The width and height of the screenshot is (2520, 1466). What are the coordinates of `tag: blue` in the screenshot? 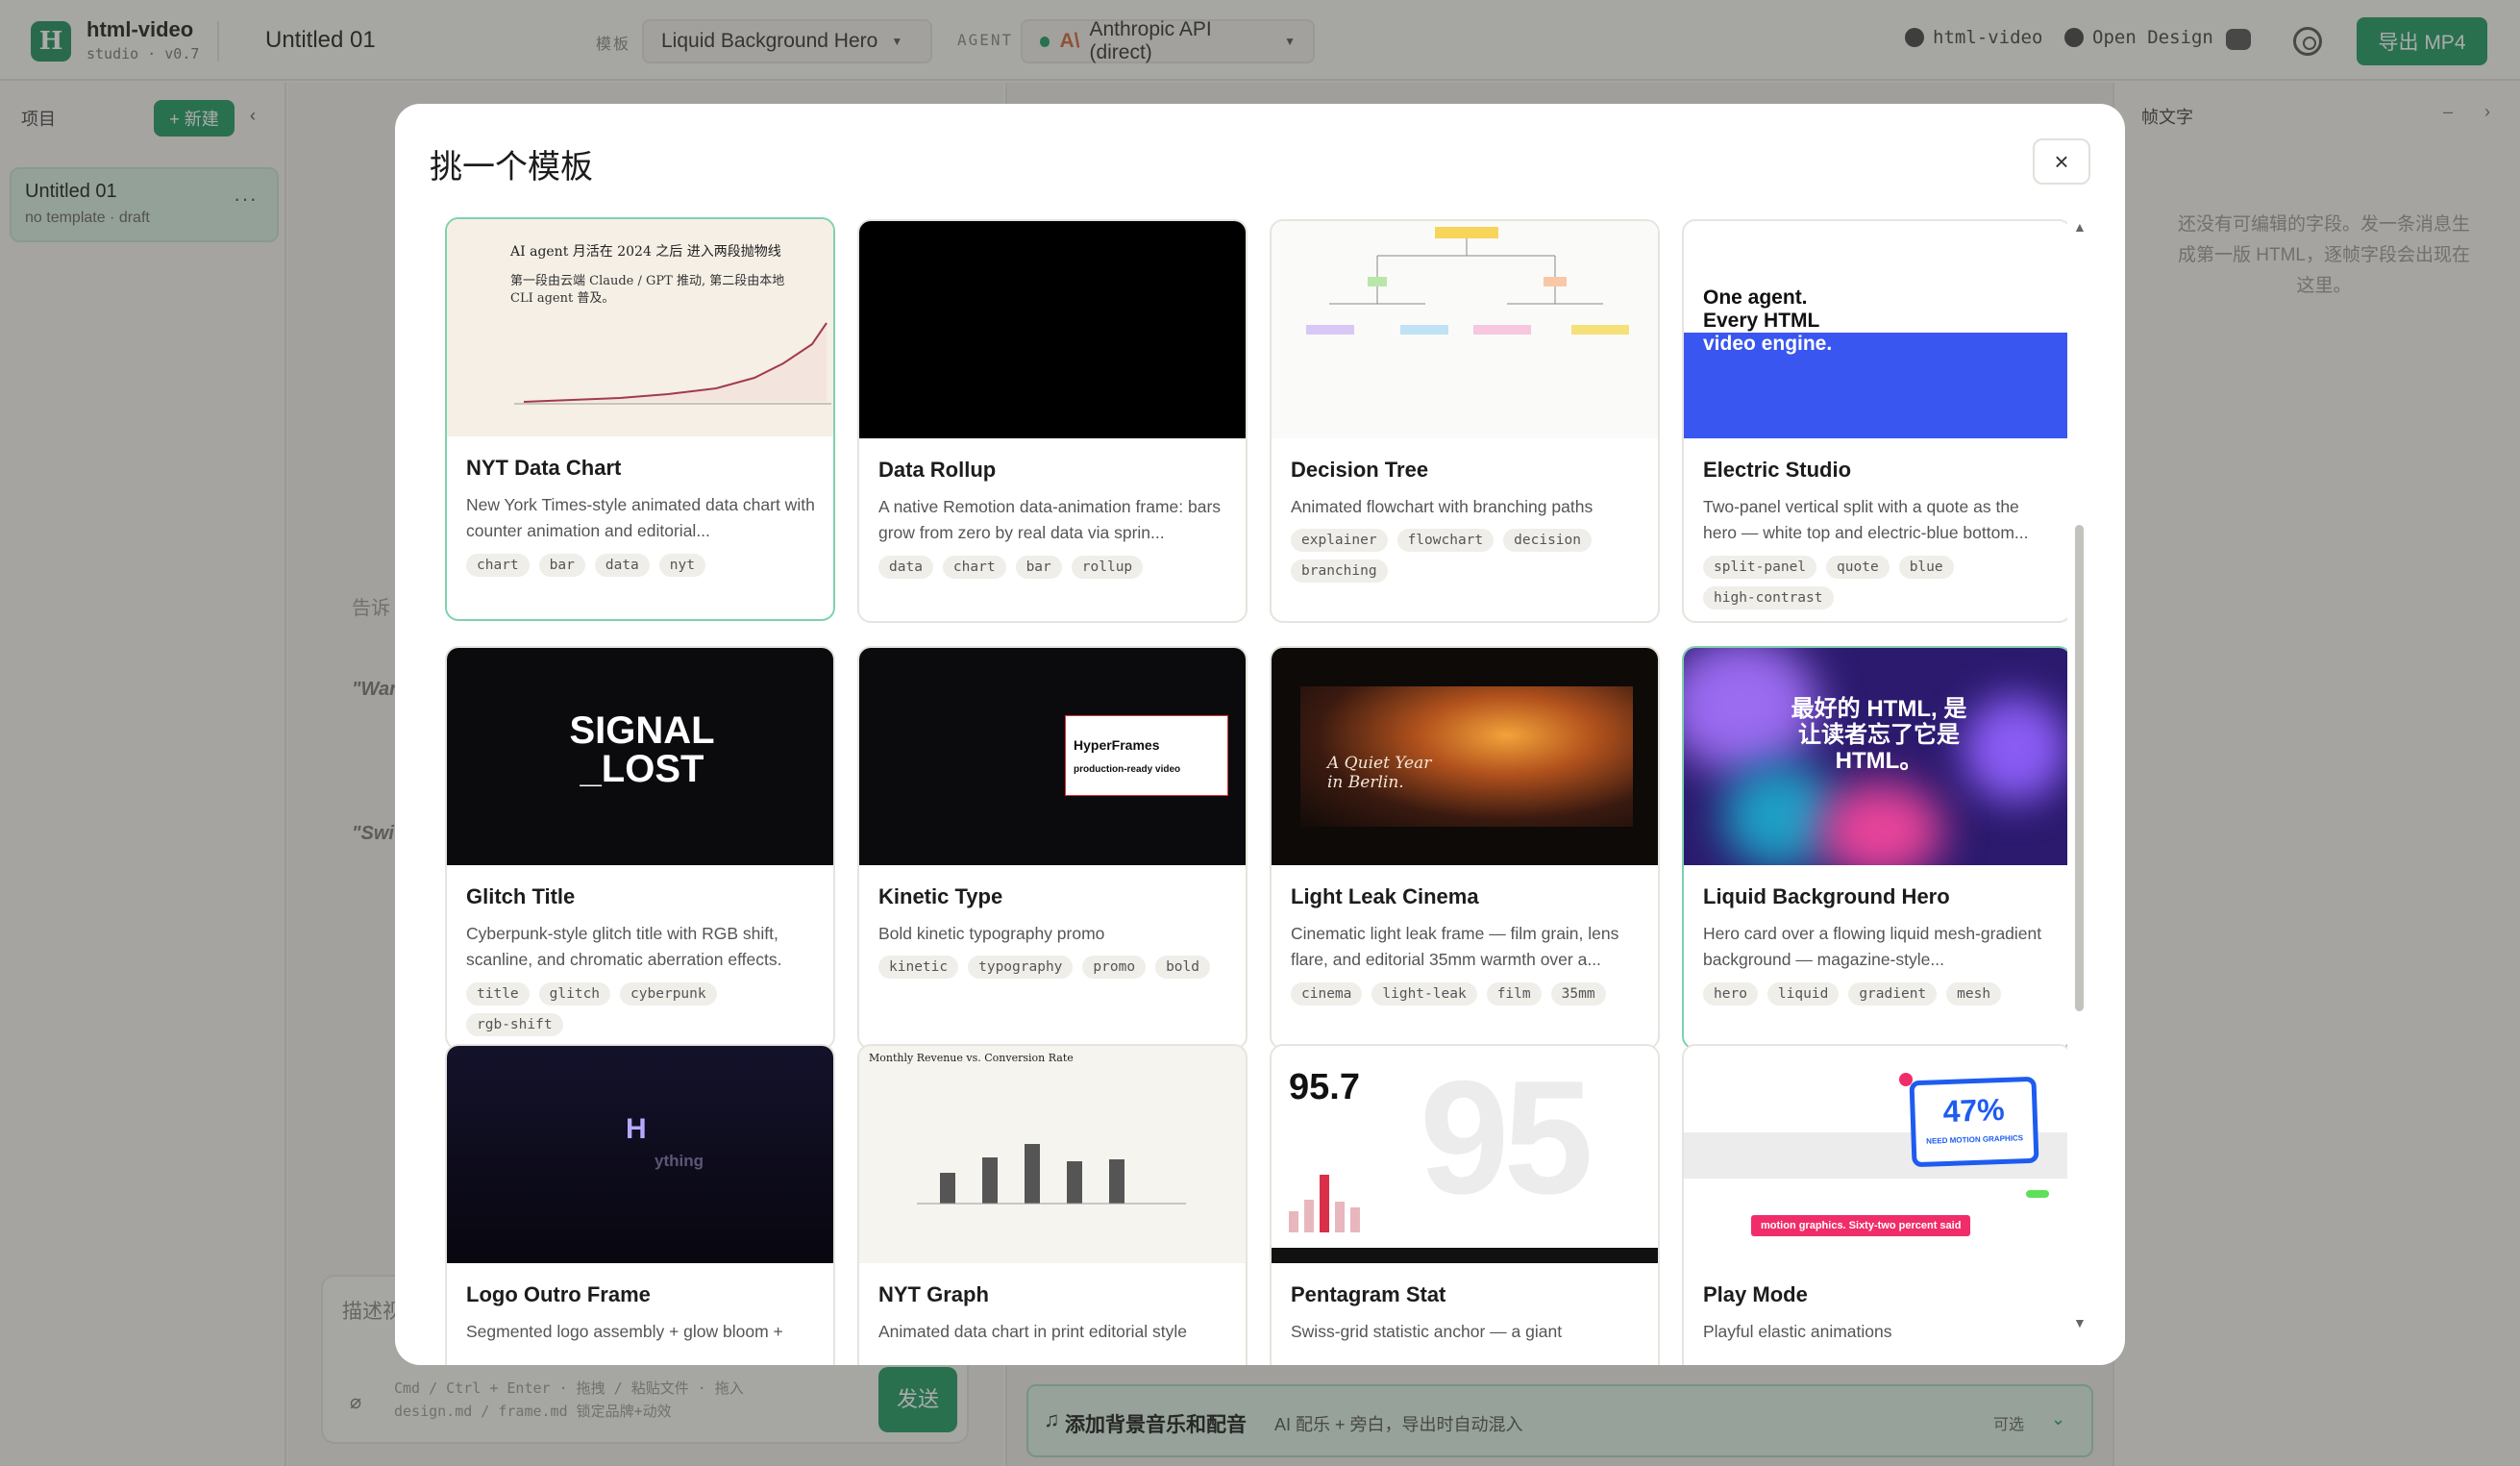 It's located at (1926, 567).